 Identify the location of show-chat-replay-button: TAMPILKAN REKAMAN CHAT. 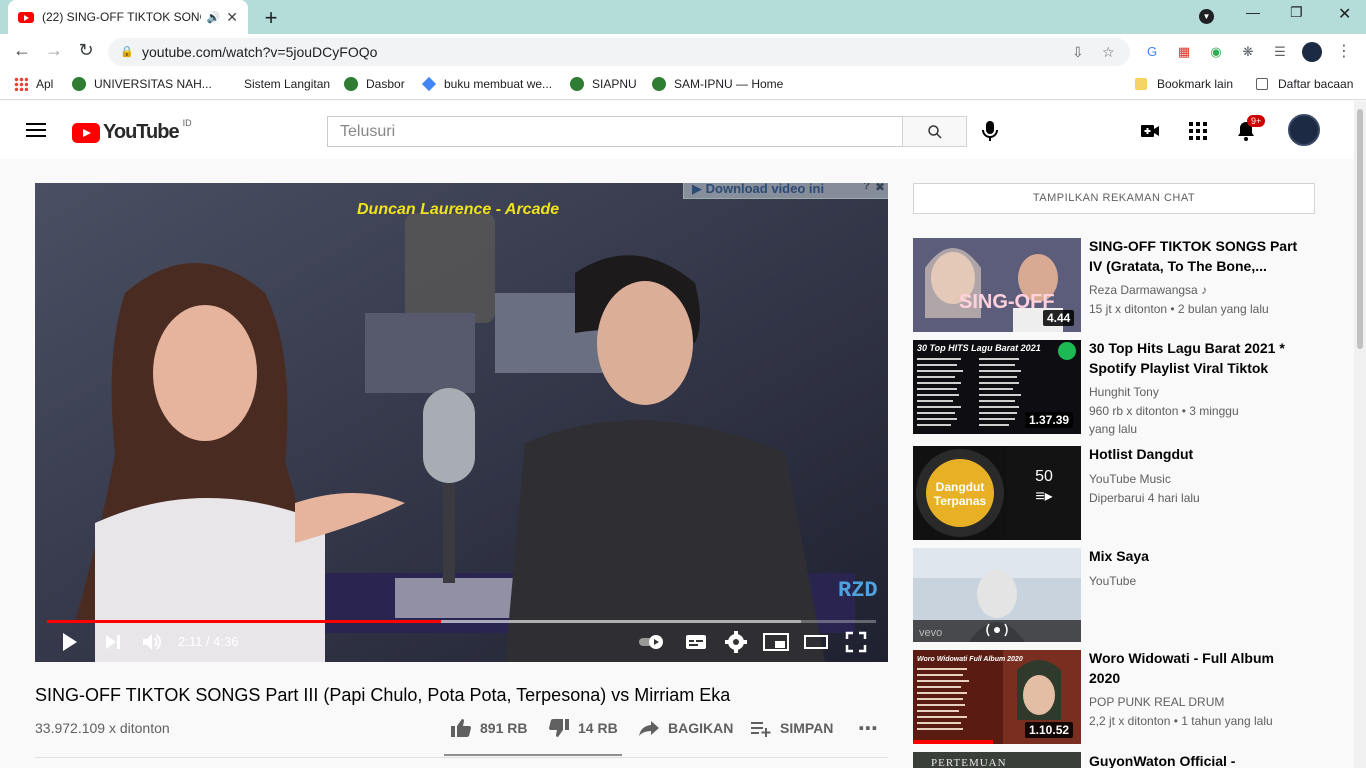
(1114, 198).